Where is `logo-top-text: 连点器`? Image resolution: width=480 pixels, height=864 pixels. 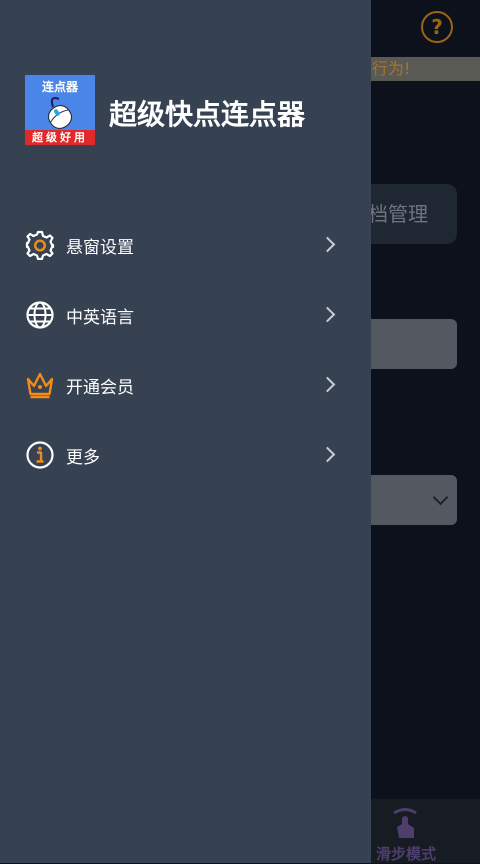 logo-top-text: 连点器 is located at coordinates (59, 87).